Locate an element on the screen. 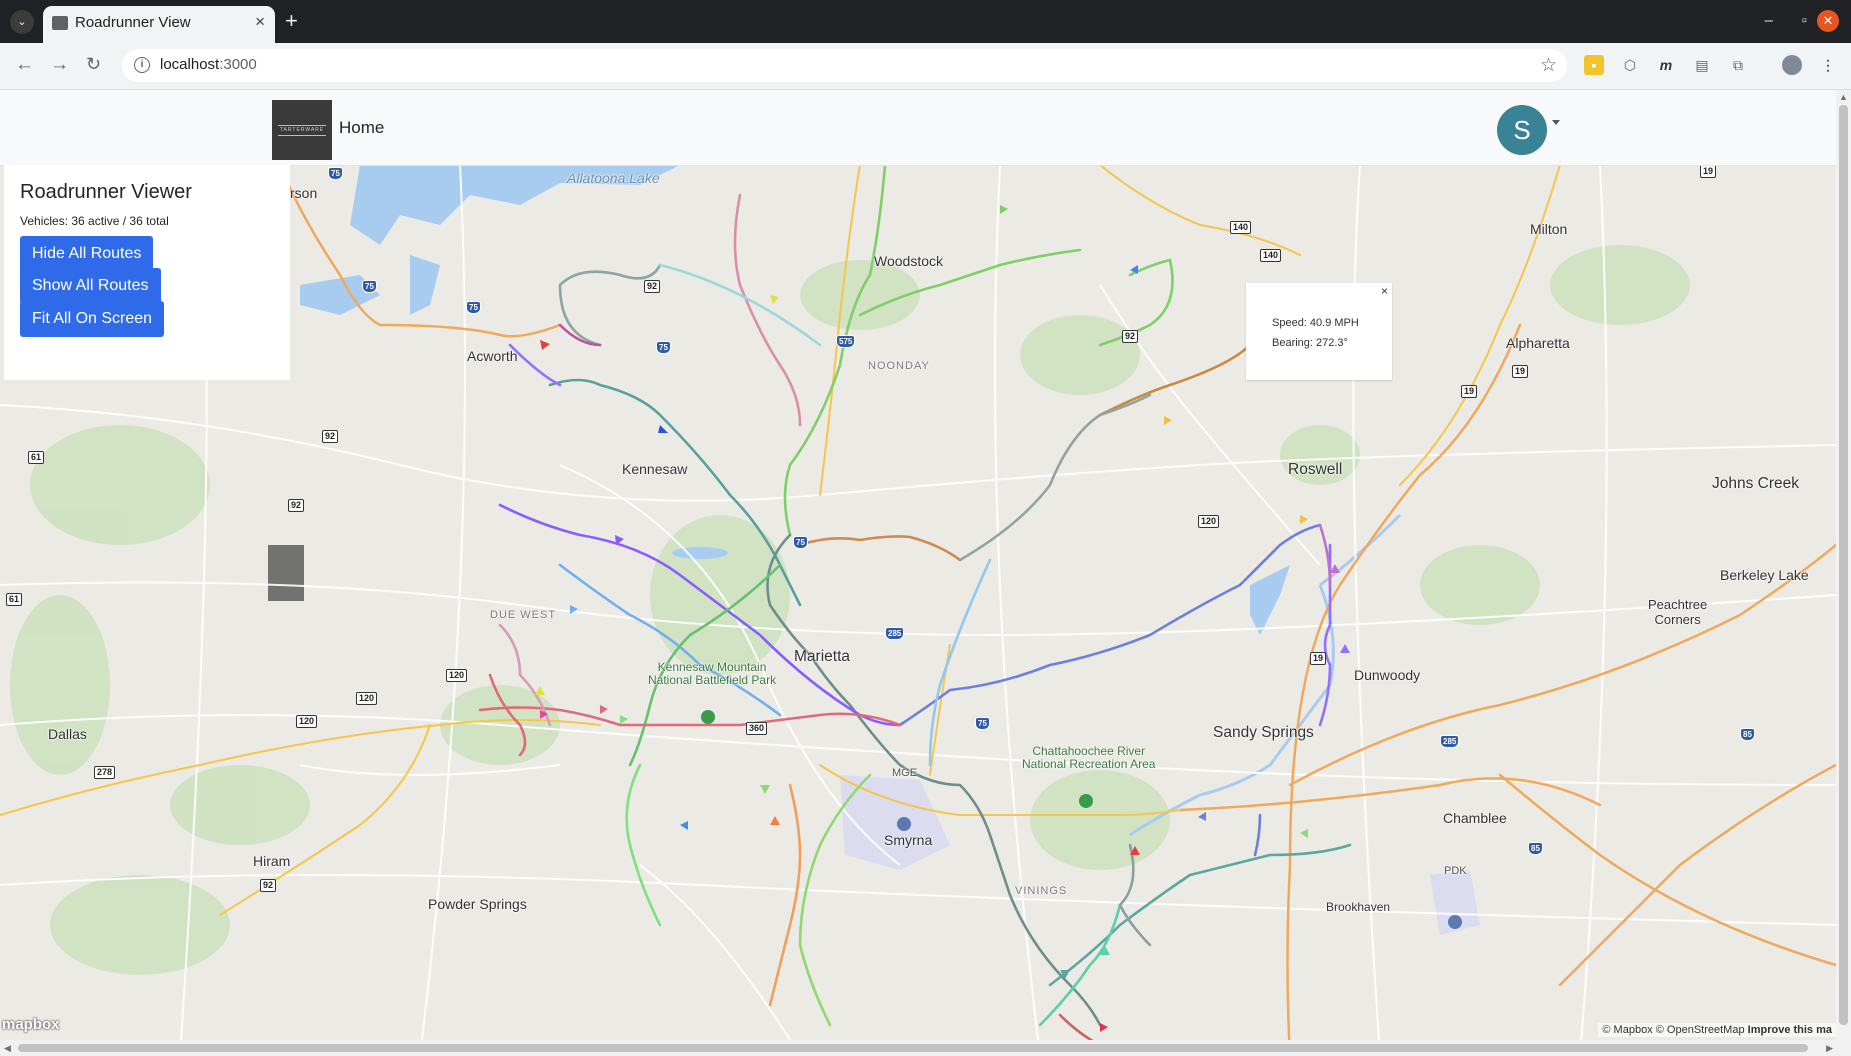 The width and height of the screenshot is (1851, 1056). label-peachtree-corners: Peachtree Corners is located at coordinates (1678, 612).